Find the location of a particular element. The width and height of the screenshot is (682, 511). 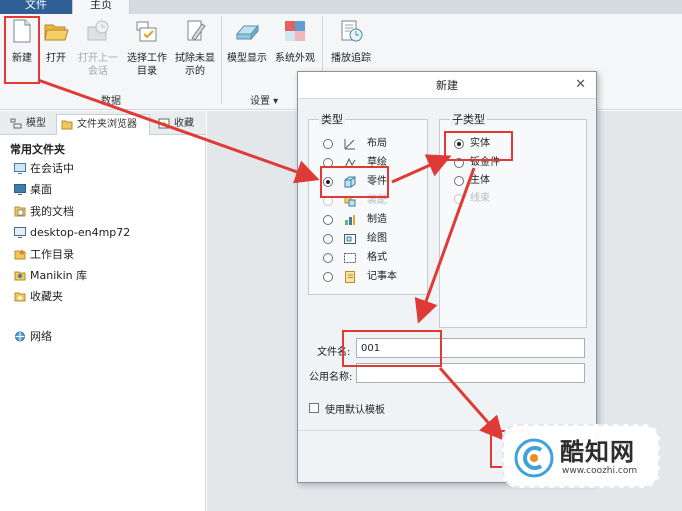

watermark-name: 酷知网 is located at coordinates (597, 452).